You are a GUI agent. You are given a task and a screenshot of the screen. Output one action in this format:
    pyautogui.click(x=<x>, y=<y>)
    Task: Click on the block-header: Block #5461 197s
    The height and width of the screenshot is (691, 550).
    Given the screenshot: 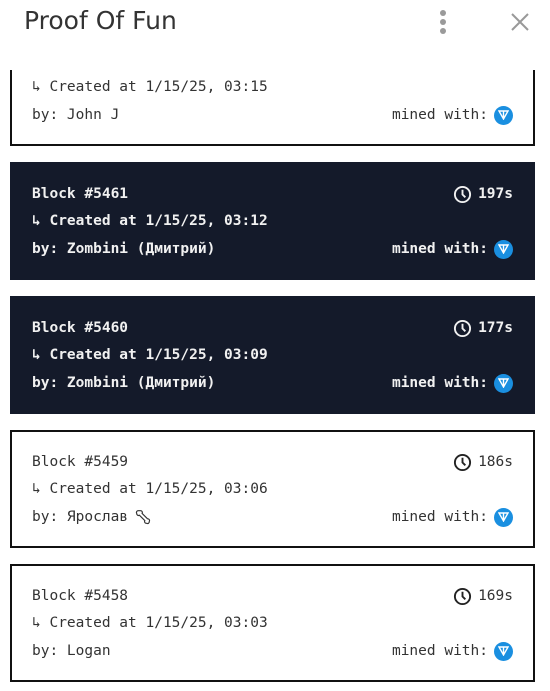 What is the action you would take?
    pyautogui.click(x=272, y=194)
    